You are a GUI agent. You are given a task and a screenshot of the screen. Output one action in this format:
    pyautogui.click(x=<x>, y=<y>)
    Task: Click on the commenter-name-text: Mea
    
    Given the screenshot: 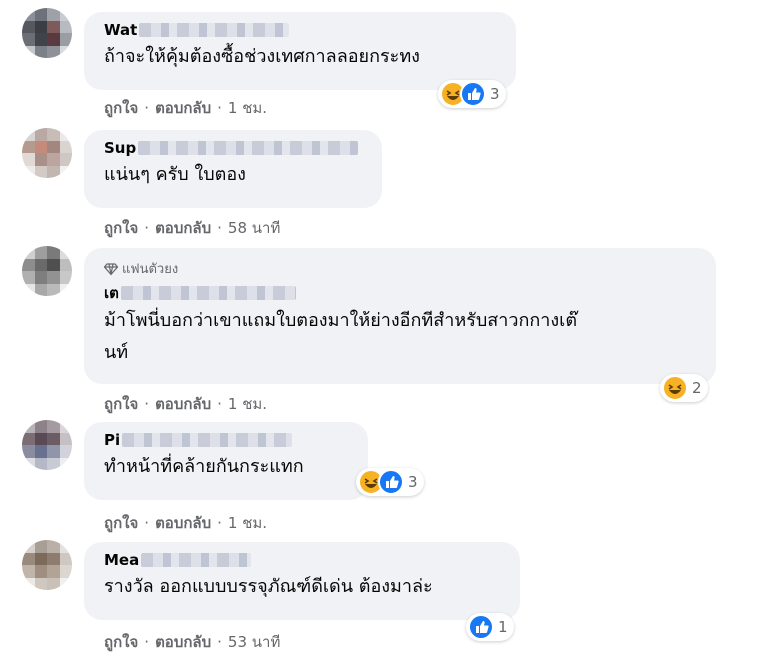 What is the action you would take?
    pyautogui.click(x=121, y=560)
    